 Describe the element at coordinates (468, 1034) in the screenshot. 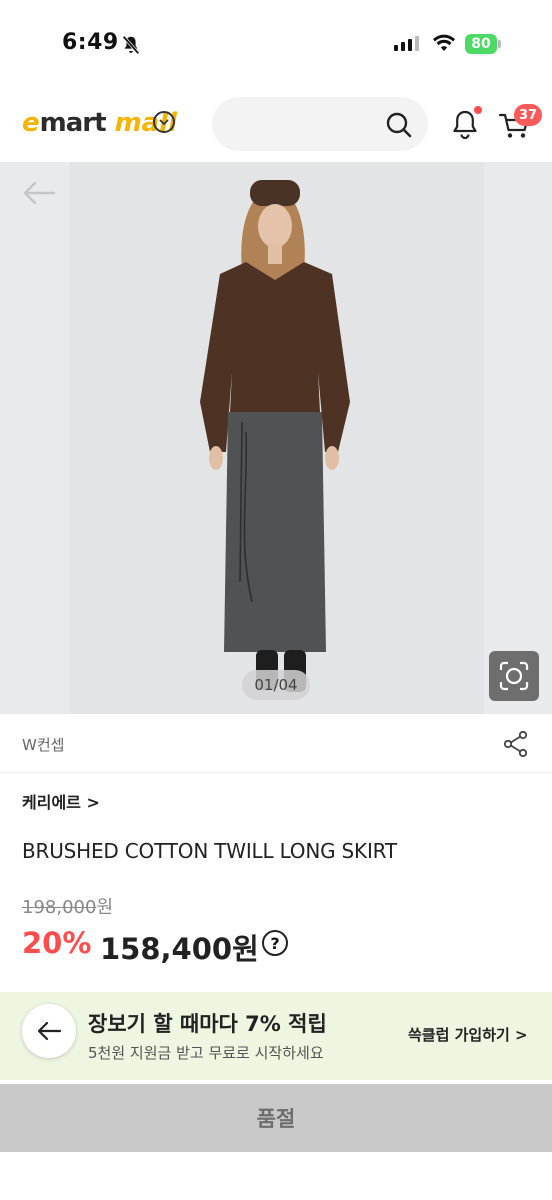

I see `promo-signup-link: 쓱클럽 가입하기 >` at that location.